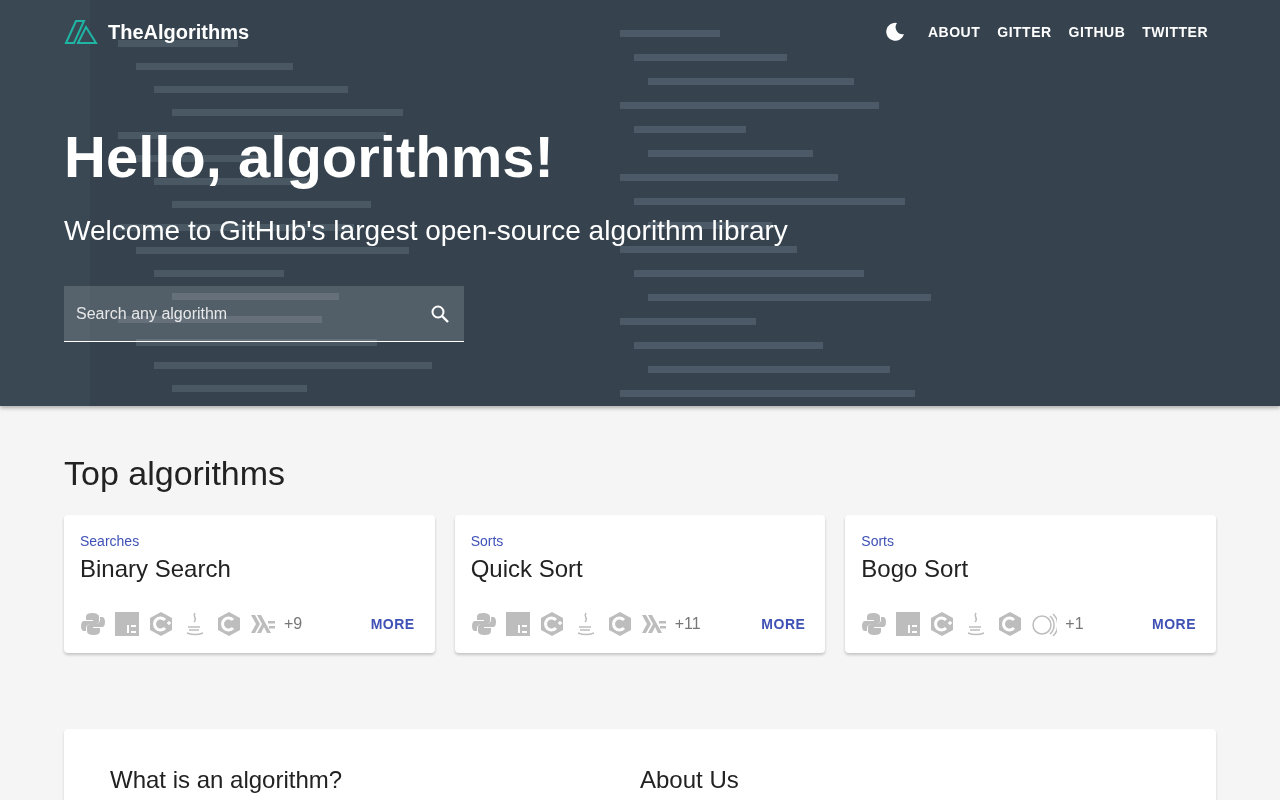 The image size is (1280, 800). Describe the element at coordinates (175, 473) in the screenshot. I see `section-title: Top algorithms` at that location.